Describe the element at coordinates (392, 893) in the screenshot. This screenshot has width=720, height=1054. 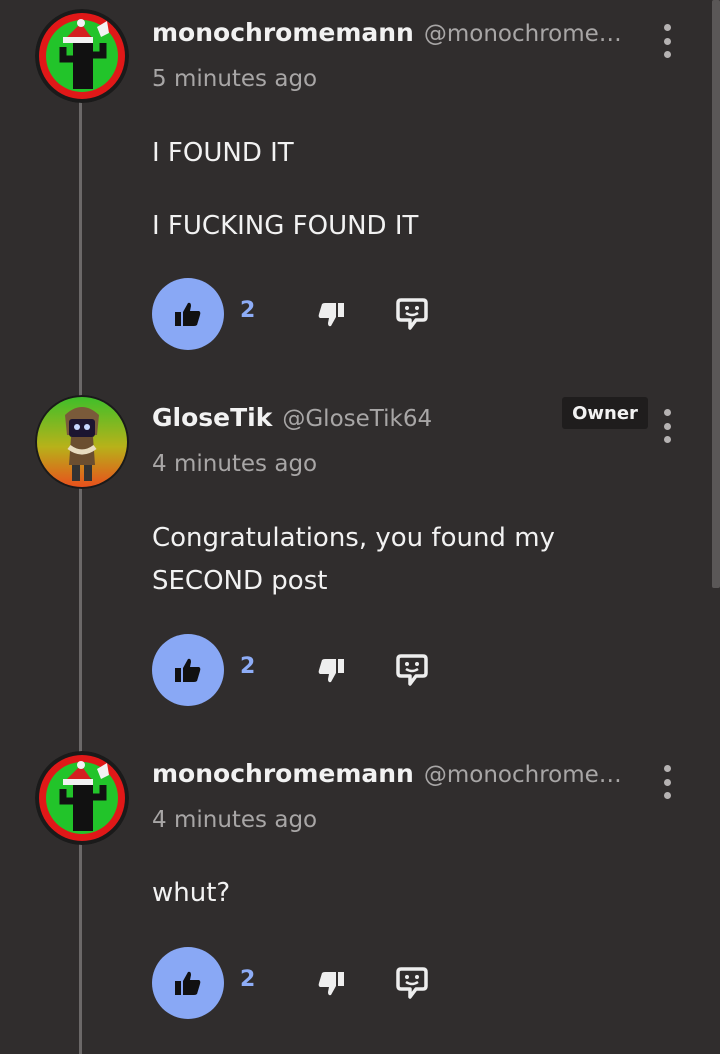
I see `comment-body: whut?` at that location.